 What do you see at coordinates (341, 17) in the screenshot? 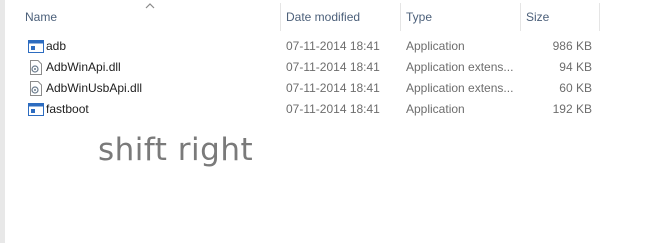
I see `column-header-date-modified: Date modified` at bounding box center [341, 17].